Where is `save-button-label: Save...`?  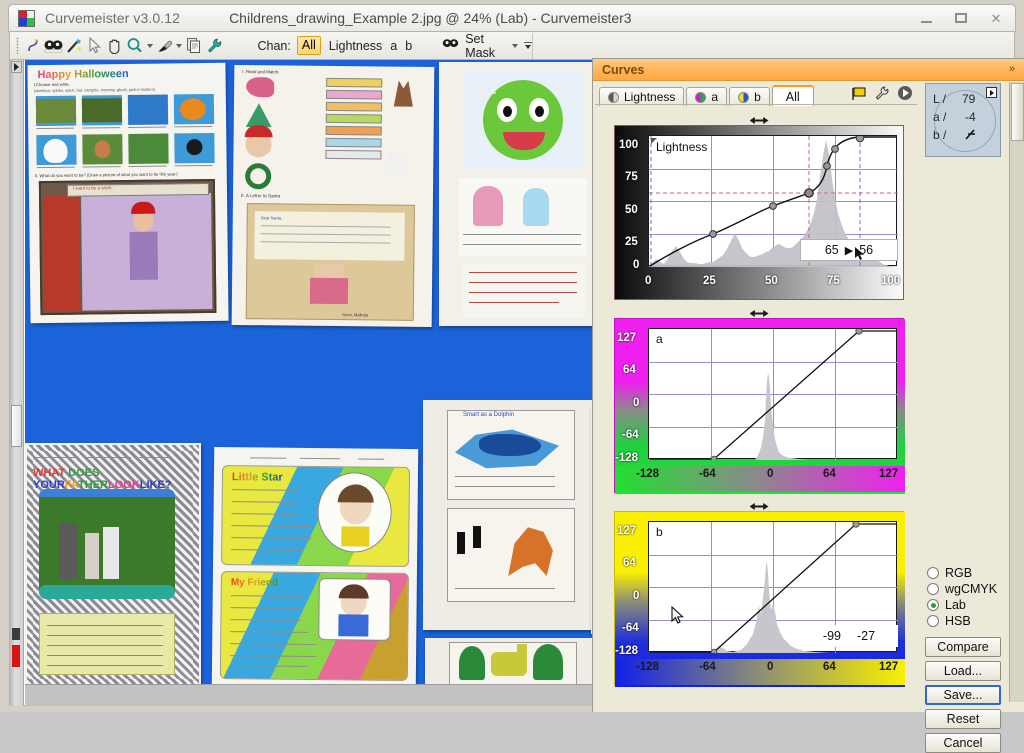 save-button-label: Save... is located at coordinates (963, 695).